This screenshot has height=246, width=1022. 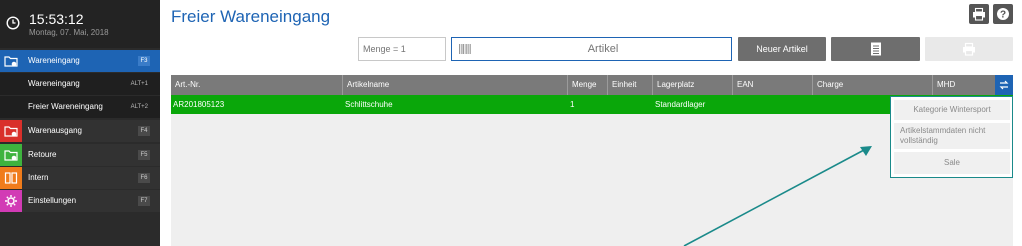 I want to click on annotation-arrow, so click(x=777, y=196).